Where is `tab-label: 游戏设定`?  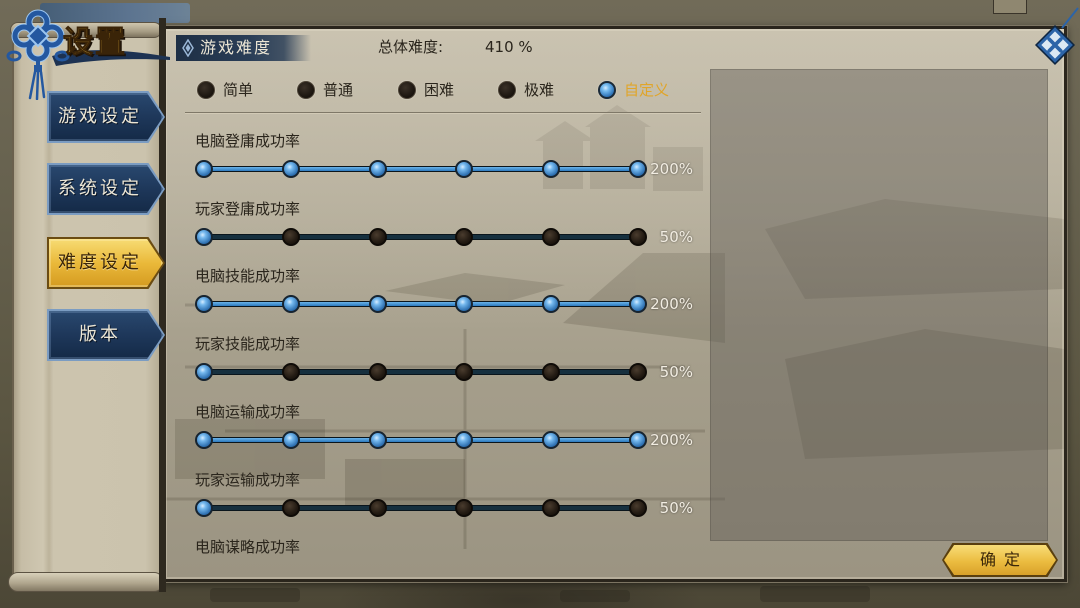 tab-label: 游戏设定 is located at coordinates (100, 116).